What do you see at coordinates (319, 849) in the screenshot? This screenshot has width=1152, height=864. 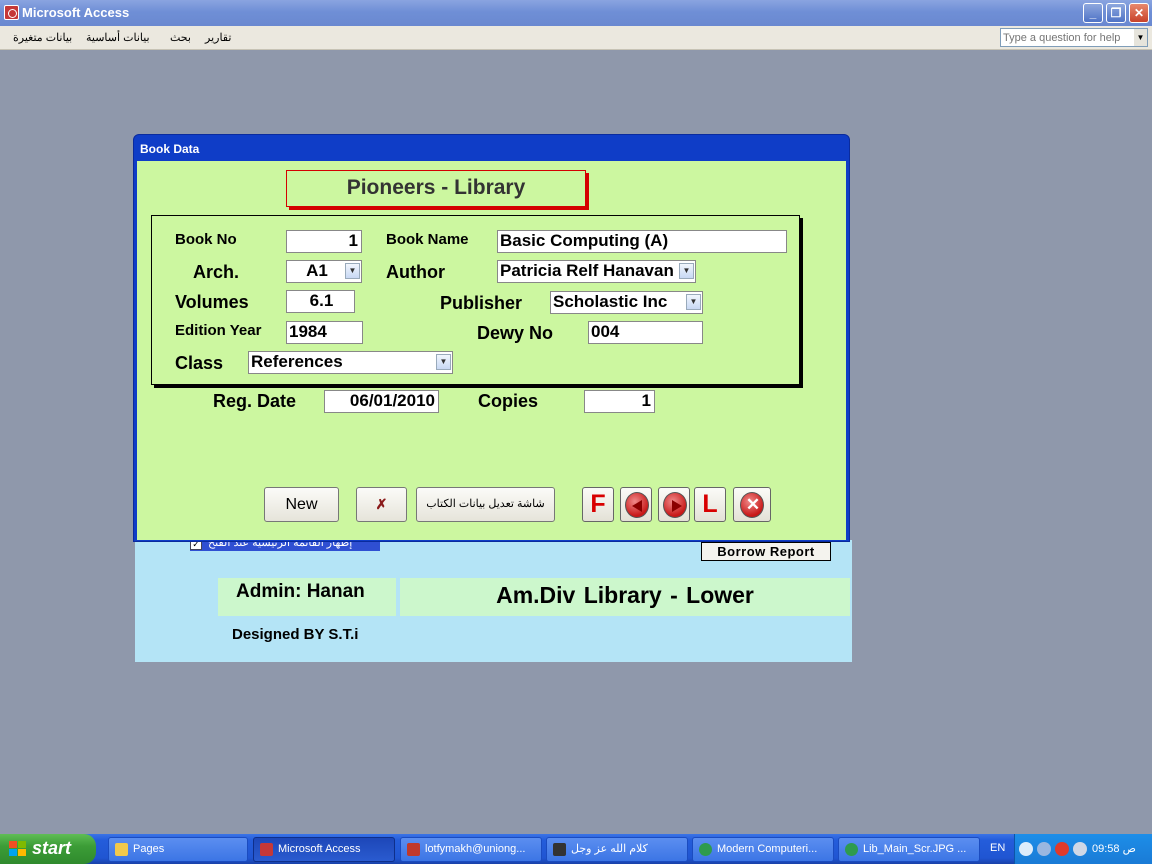 I see `task-label: Microsoft Access` at bounding box center [319, 849].